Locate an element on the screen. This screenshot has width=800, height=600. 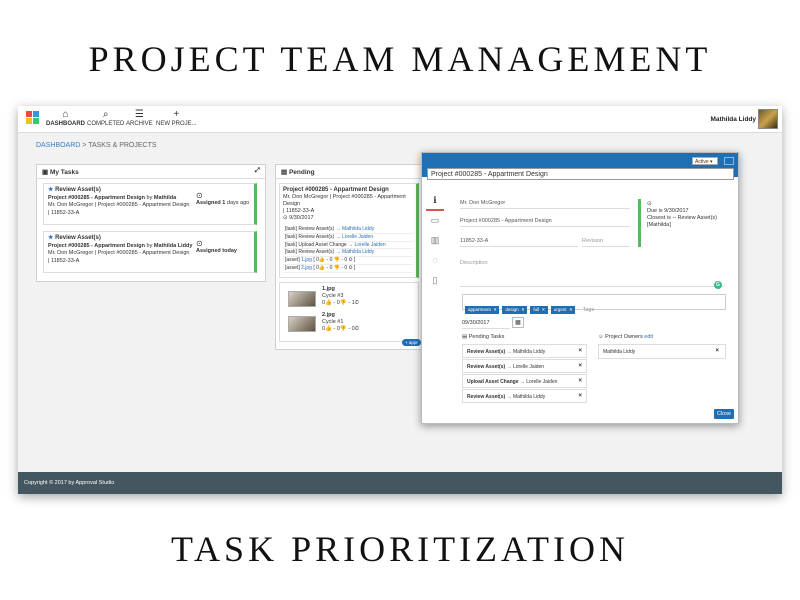
task-assigned: ⊙ Assigned 1 days ago is located at coordinates (222, 199).